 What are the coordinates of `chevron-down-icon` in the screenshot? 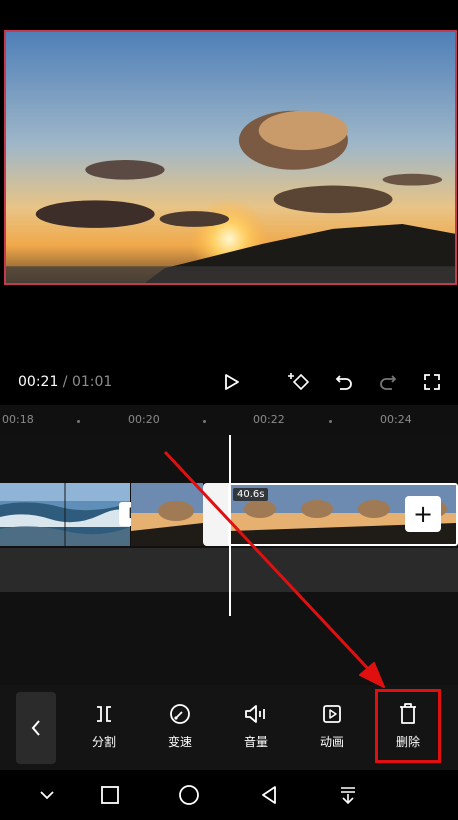 It's located at (47, 795).